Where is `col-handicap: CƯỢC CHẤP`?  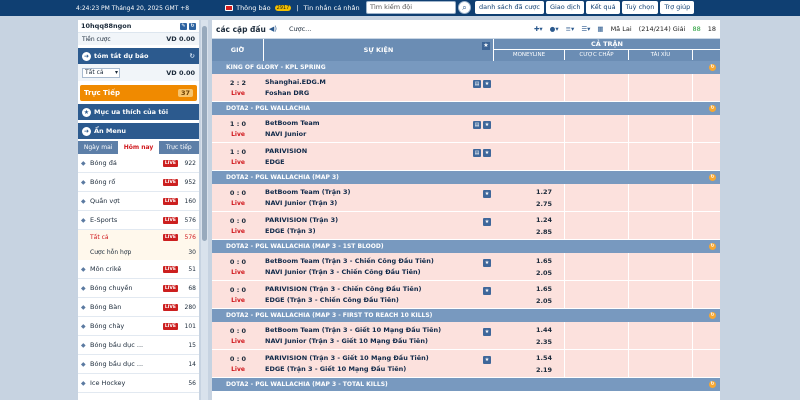 col-handicap: CƯỢC CHẤP is located at coordinates (597, 55).